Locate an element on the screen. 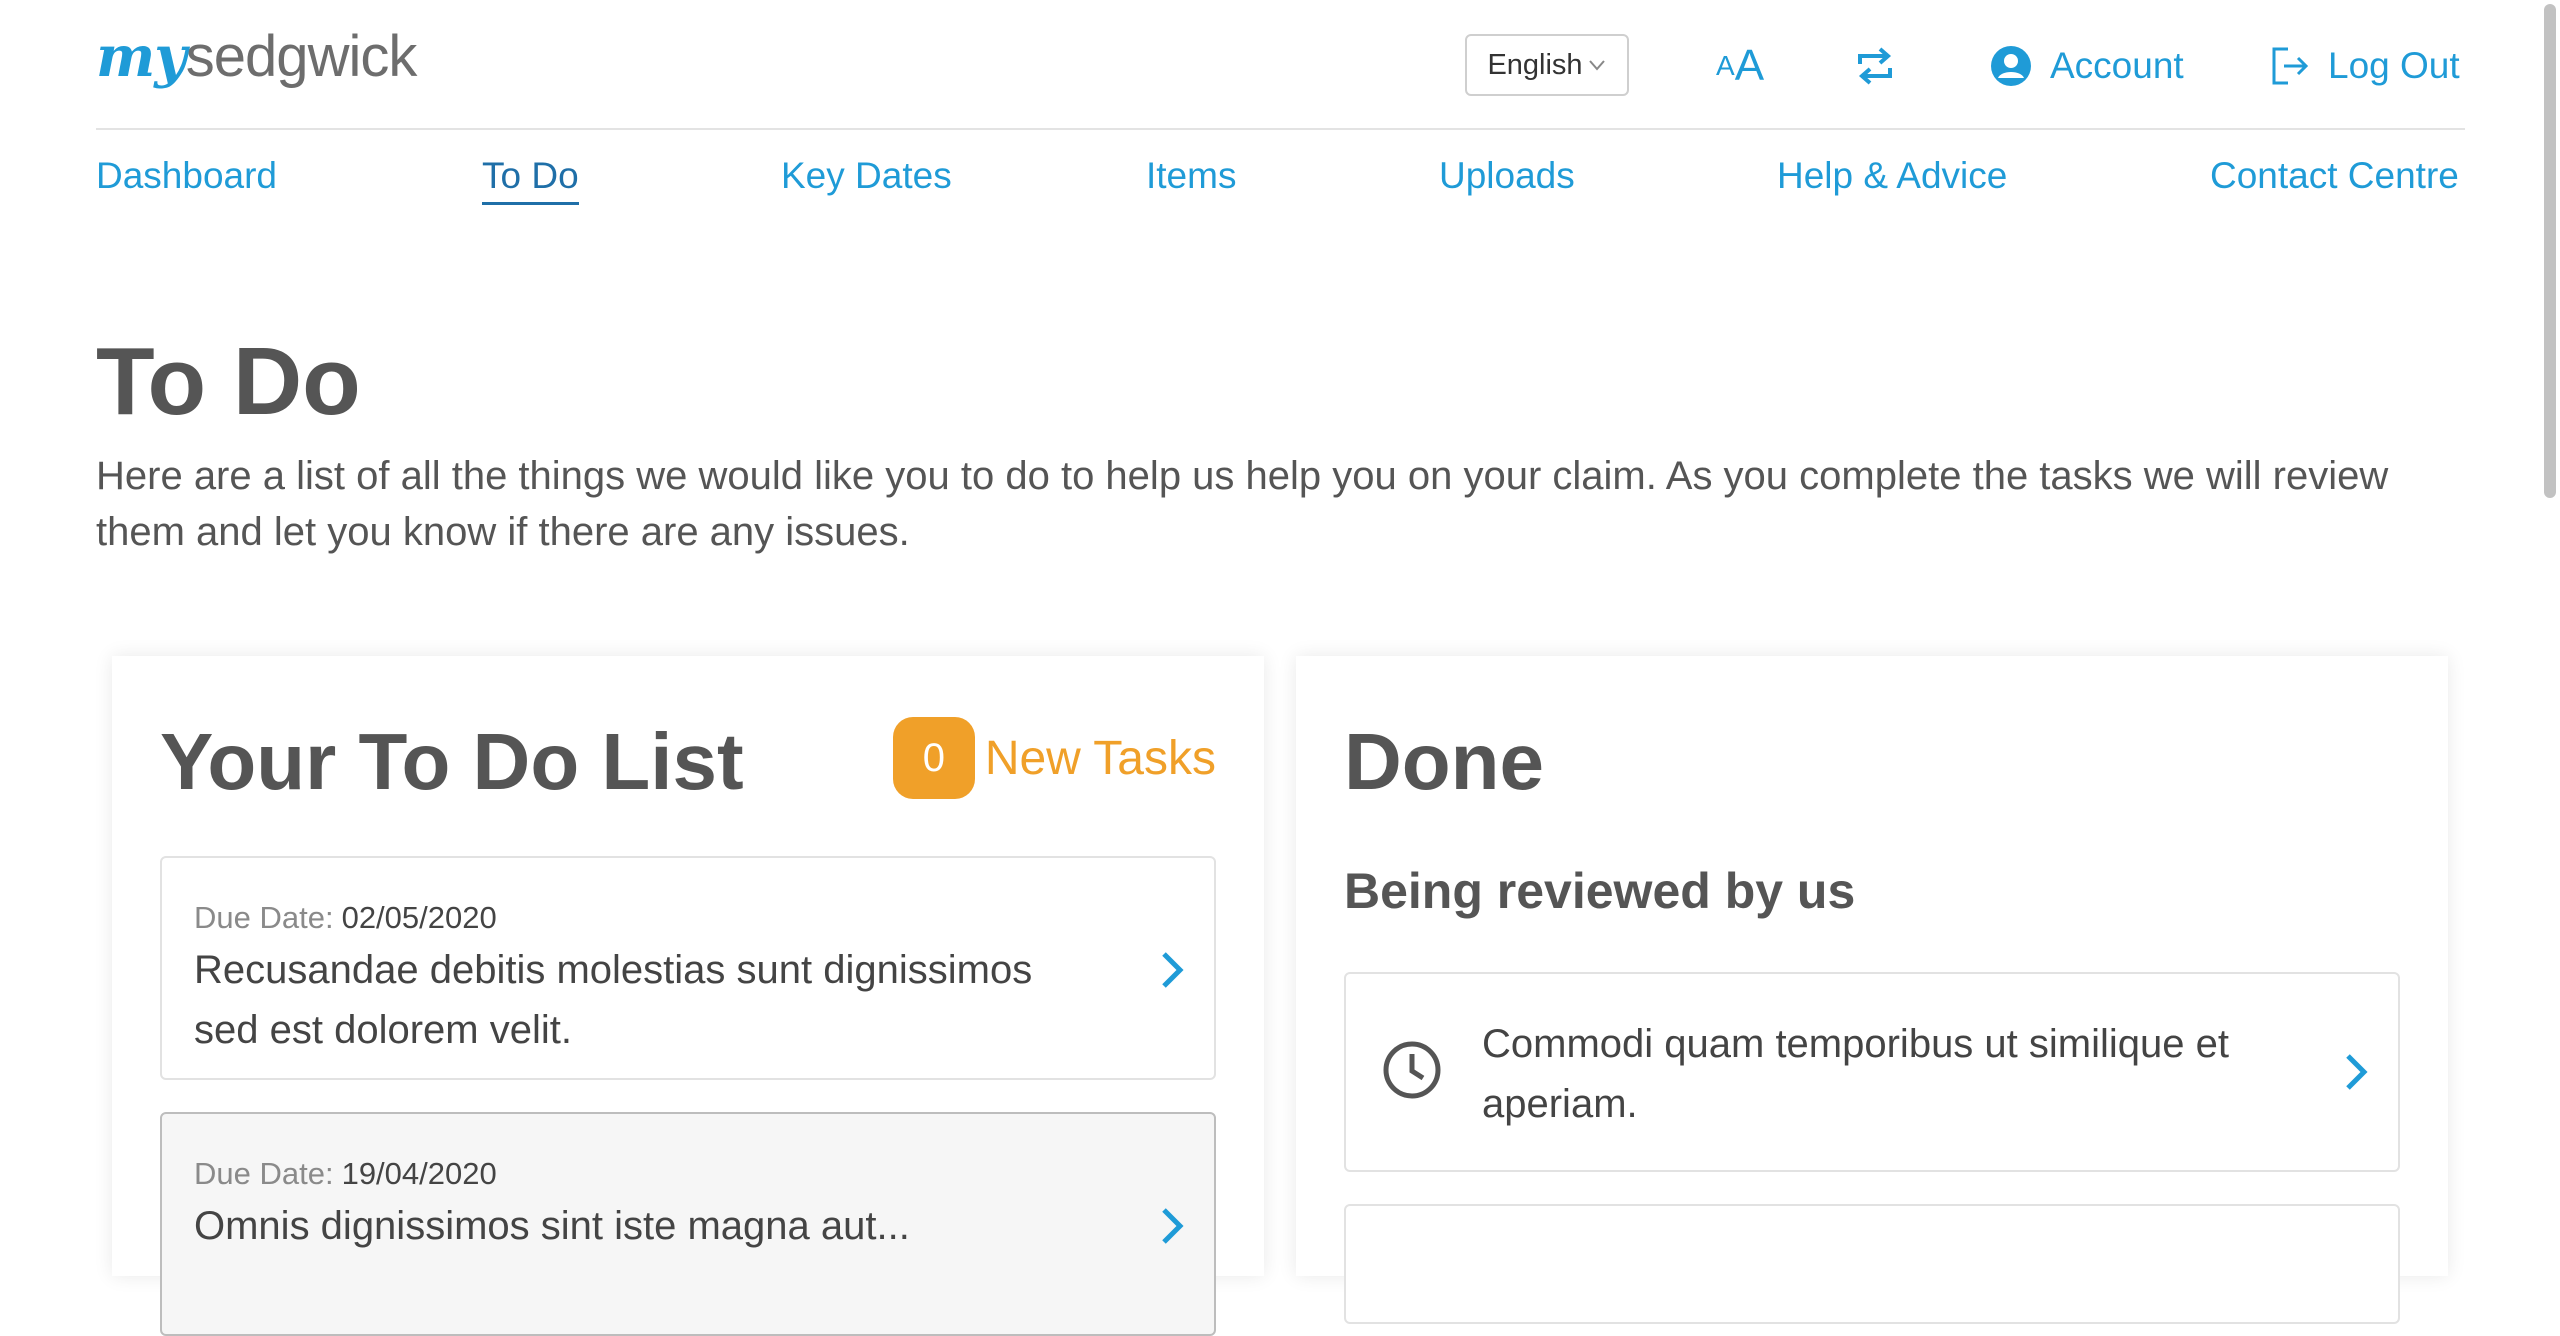  done-title: Done is located at coordinates (1444, 761).